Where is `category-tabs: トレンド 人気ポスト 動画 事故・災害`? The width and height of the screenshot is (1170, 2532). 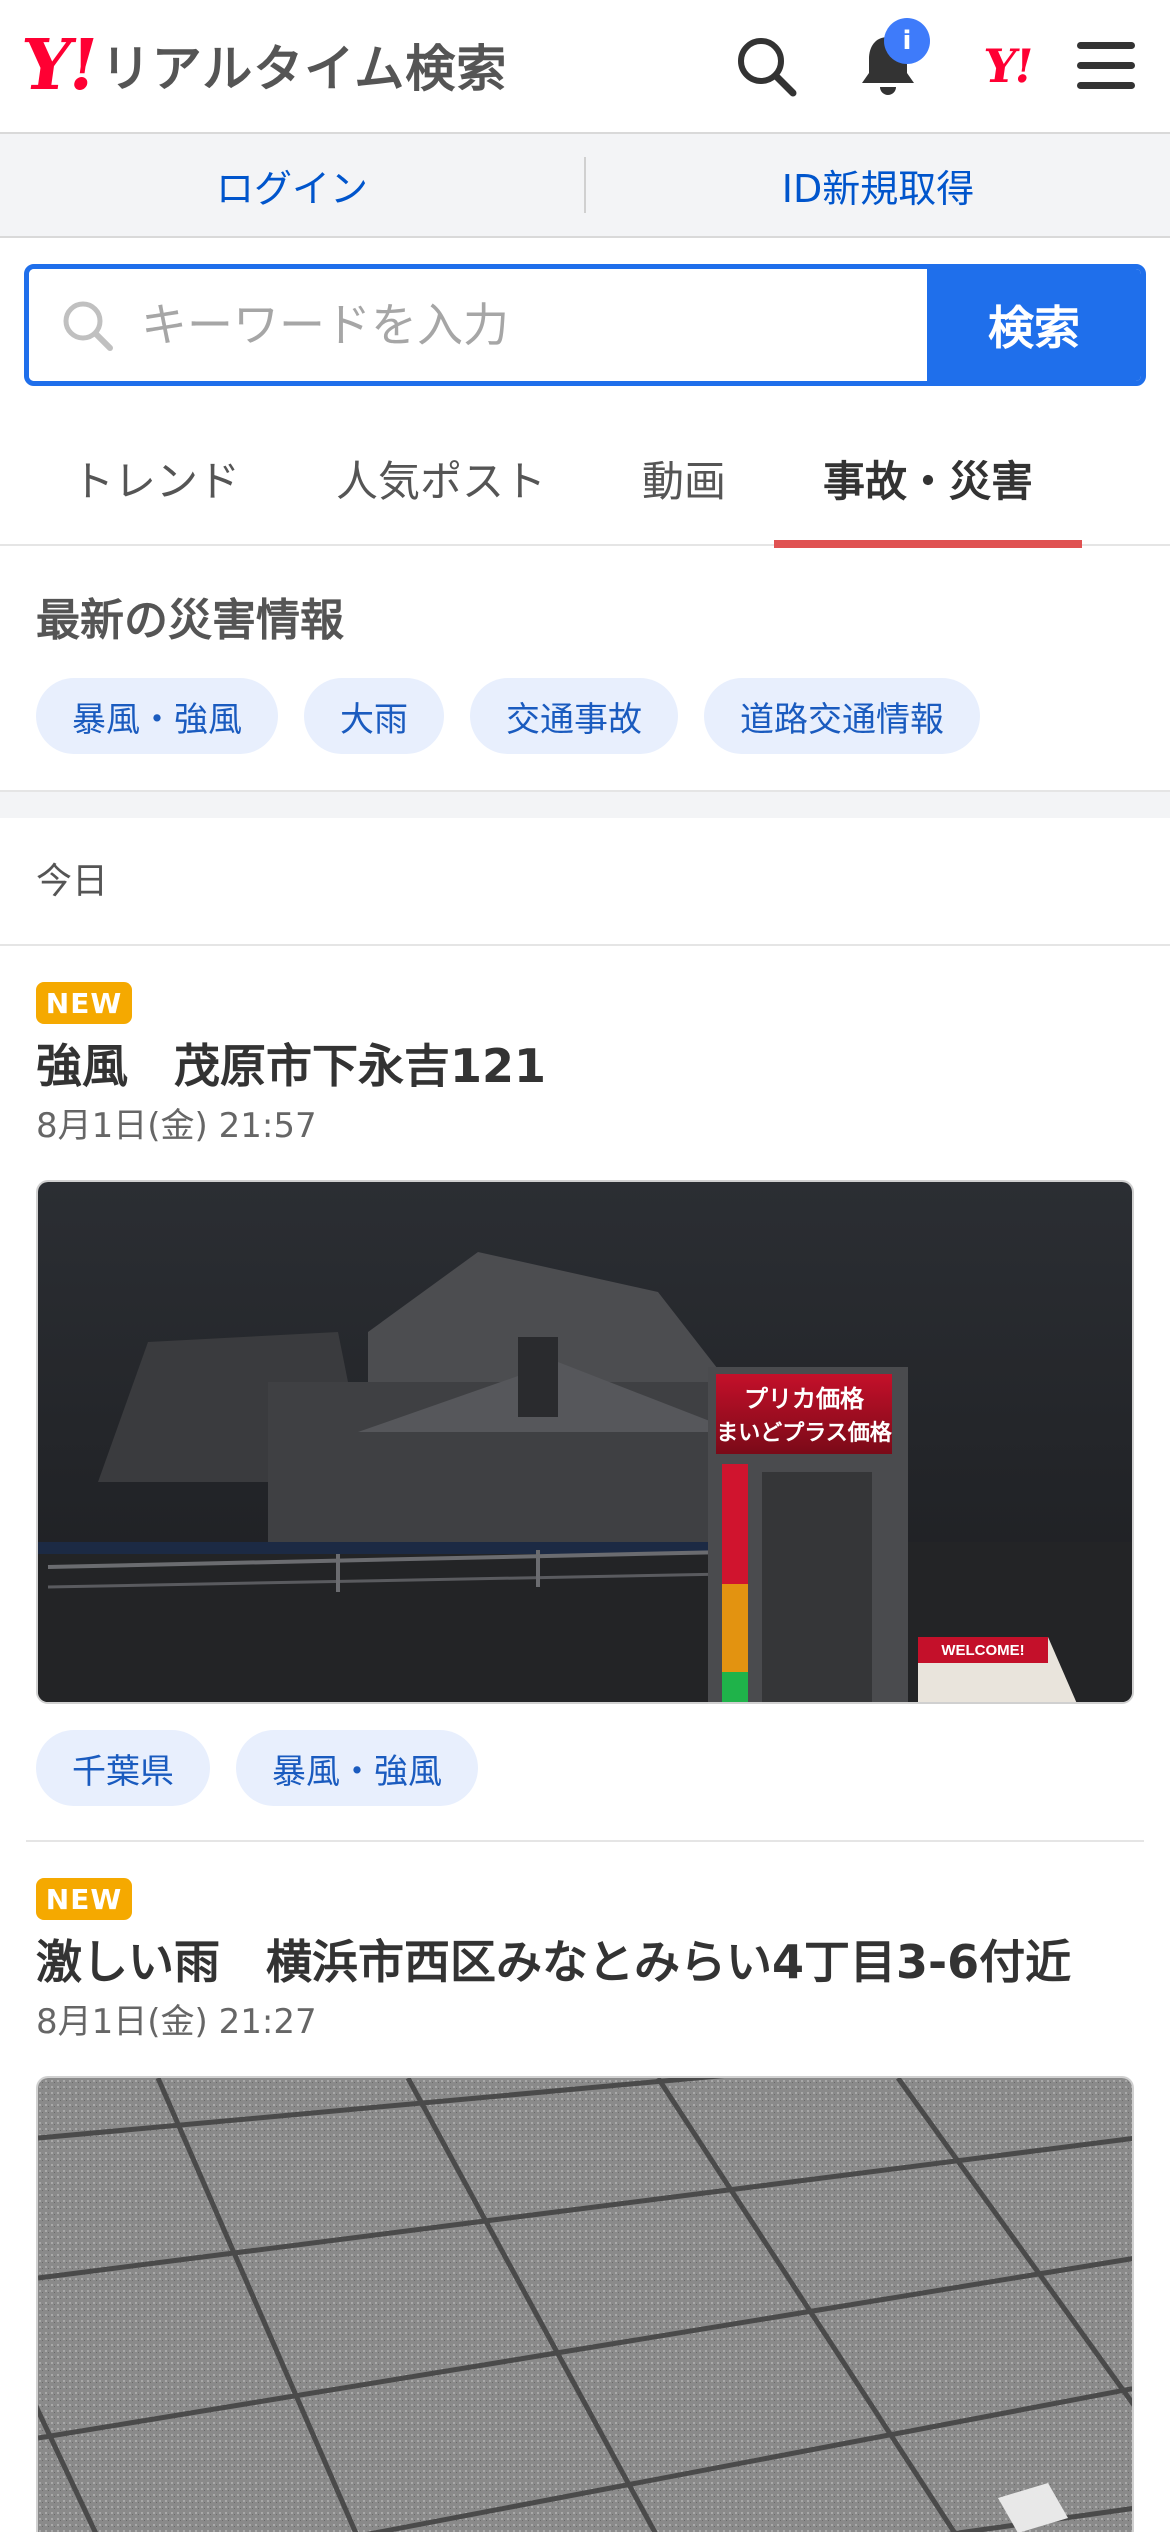 category-tabs: トレンド 人気ポスト 動画 事故・災害 is located at coordinates (585, 479).